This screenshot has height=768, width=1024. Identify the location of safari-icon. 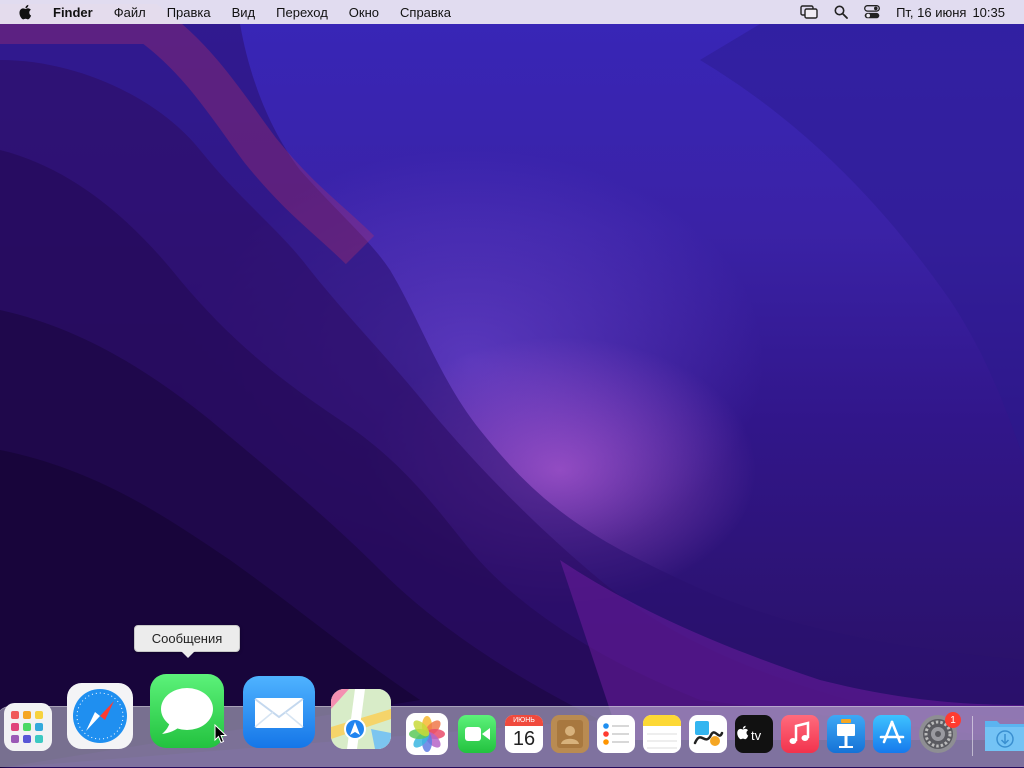
(100, 716).